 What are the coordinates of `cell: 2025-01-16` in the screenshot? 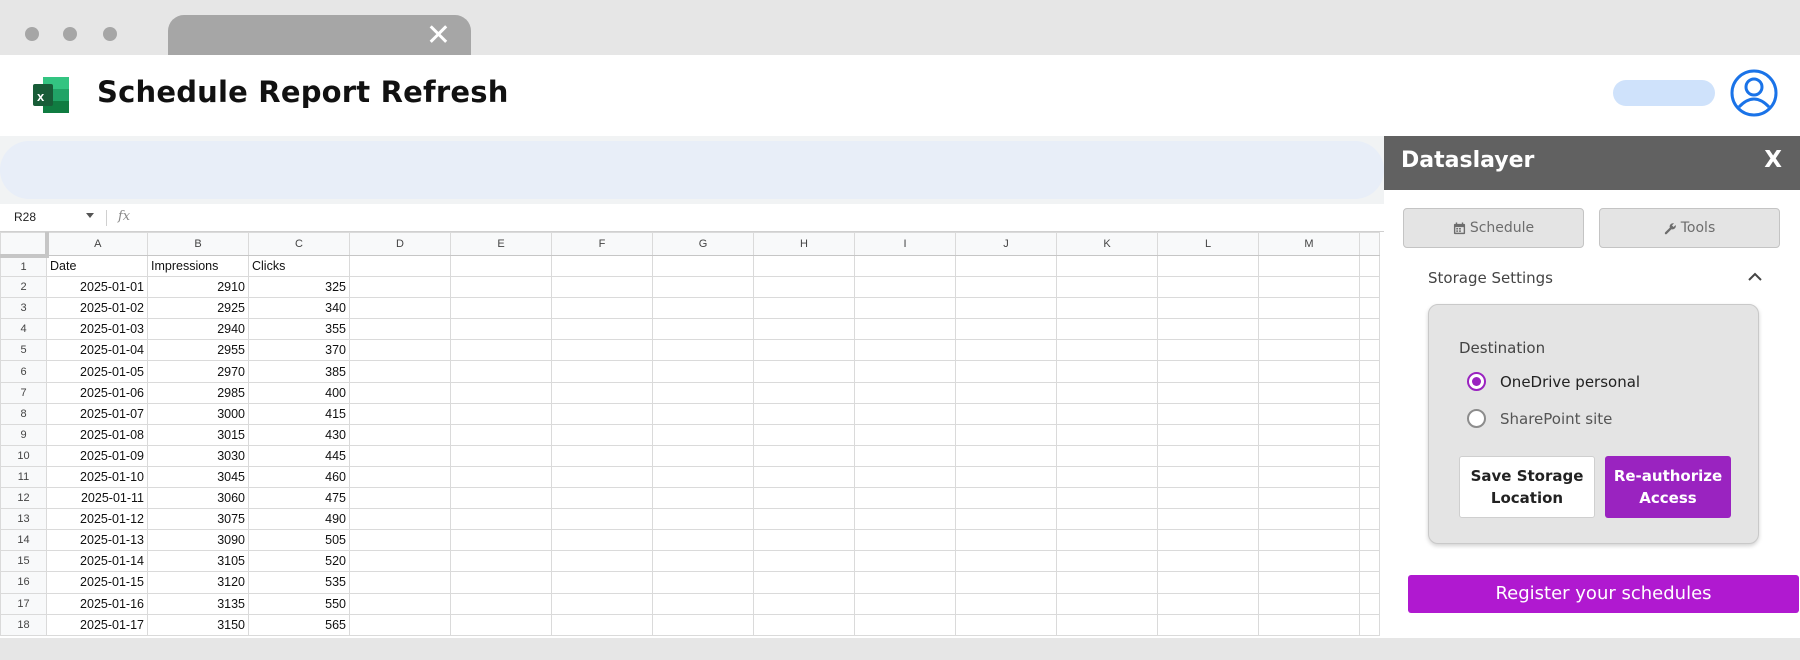 It's located at (97, 603).